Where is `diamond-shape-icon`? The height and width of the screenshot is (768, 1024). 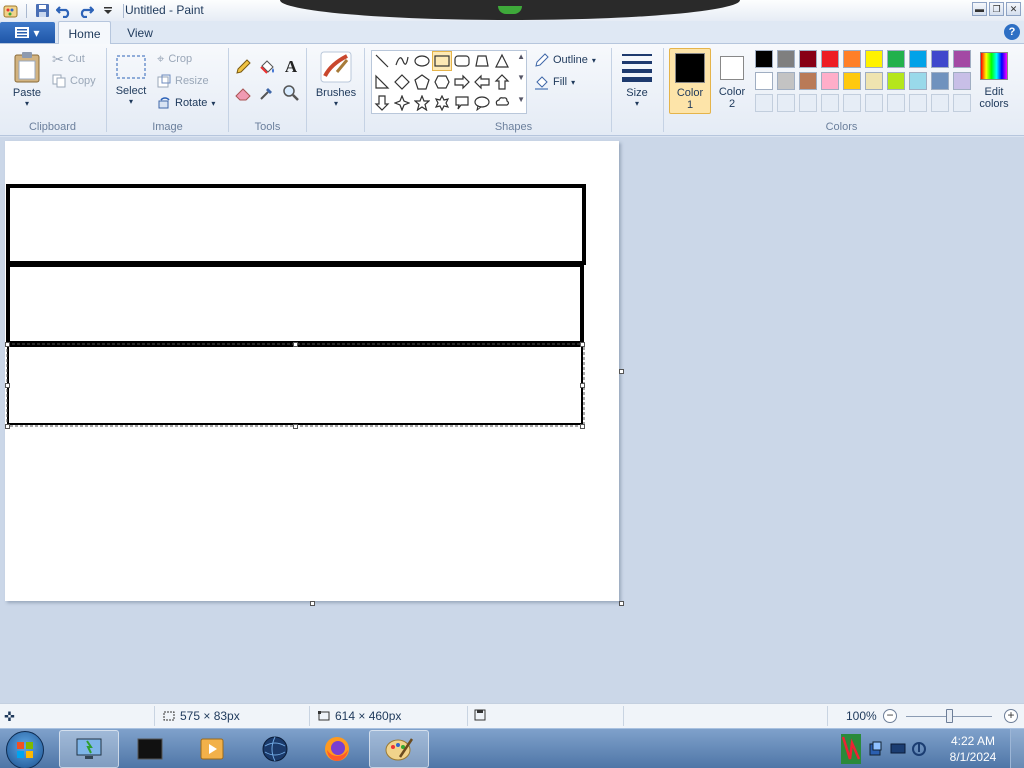
diamond-shape-icon is located at coordinates (402, 82).